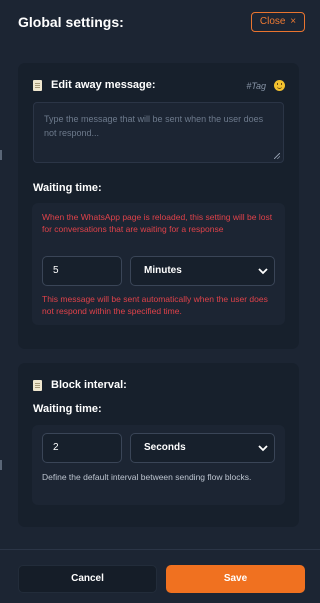 The image size is (320, 603). Describe the element at coordinates (160, 549) in the screenshot. I see `footer-divider` at that location.